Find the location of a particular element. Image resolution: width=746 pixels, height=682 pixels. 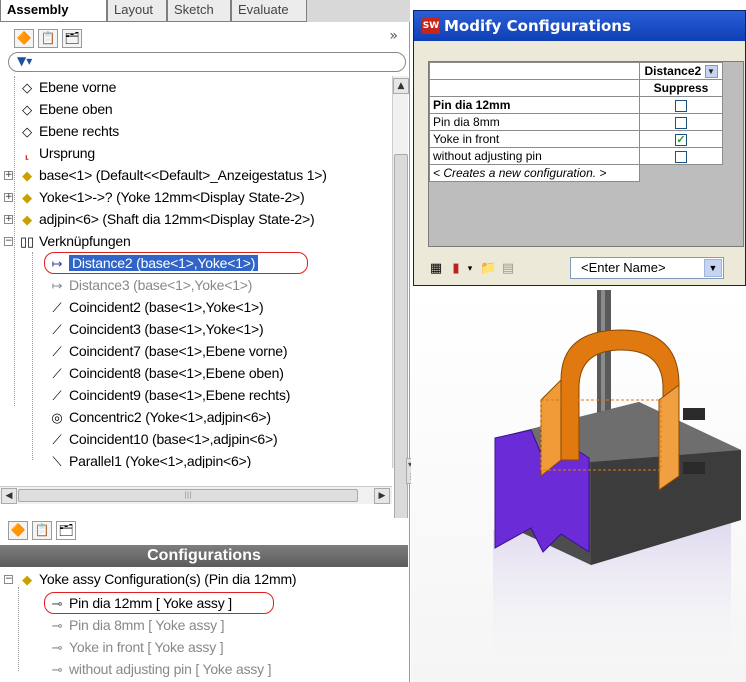

tree-item-mate-selected: ↦ Distance2 (base<1>,Yoke<1>) is located at coordinates (153, 263).